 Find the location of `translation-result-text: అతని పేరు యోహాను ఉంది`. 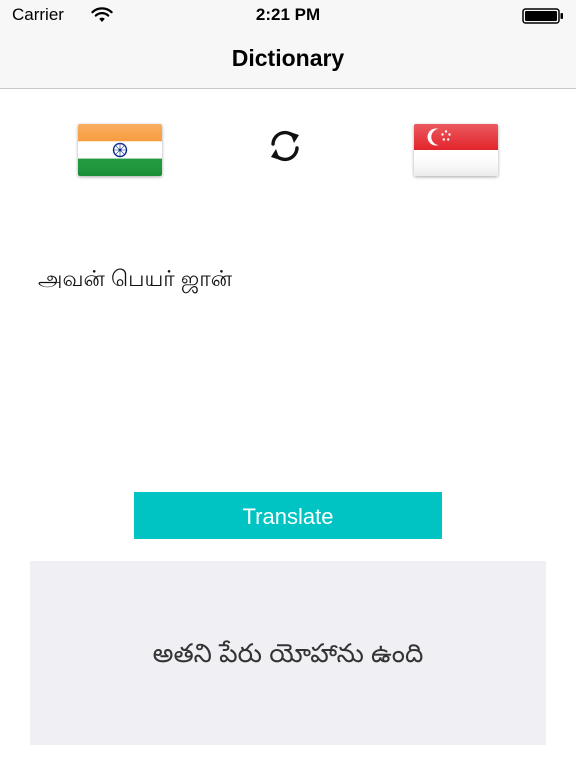

translation-result-text: అతని పేరు యోహాను ఉంది is located at coordinates (288, 653).